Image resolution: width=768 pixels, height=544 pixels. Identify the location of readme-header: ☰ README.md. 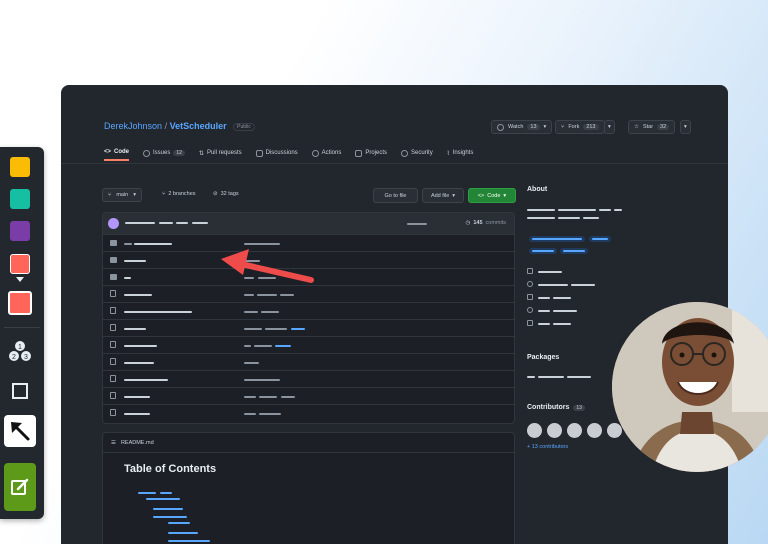
(308, 443).